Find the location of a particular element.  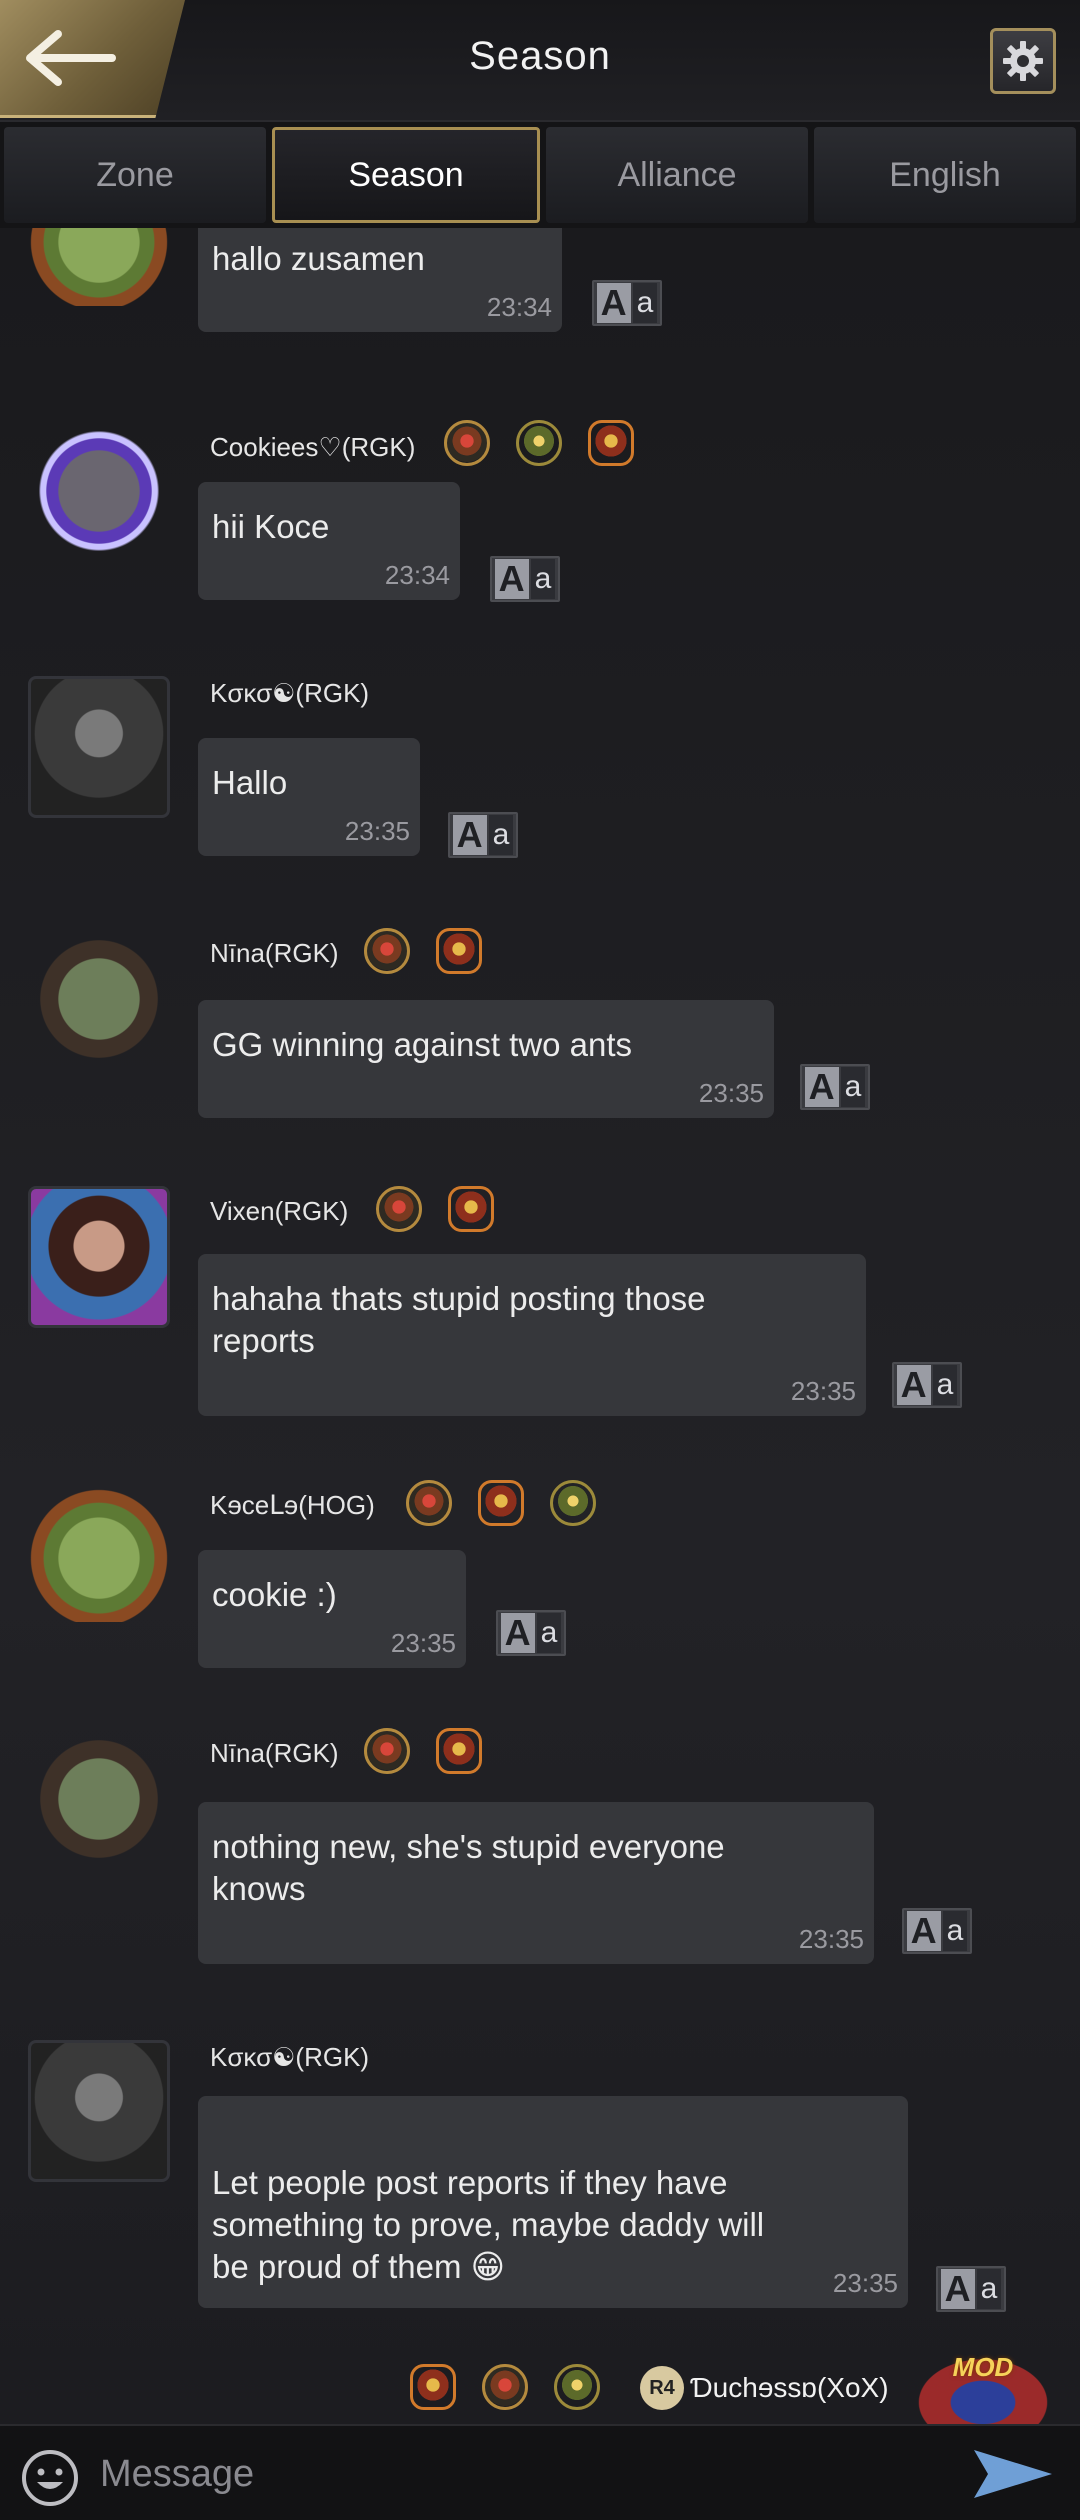

send-button is located at coordinates (1013, 2476).